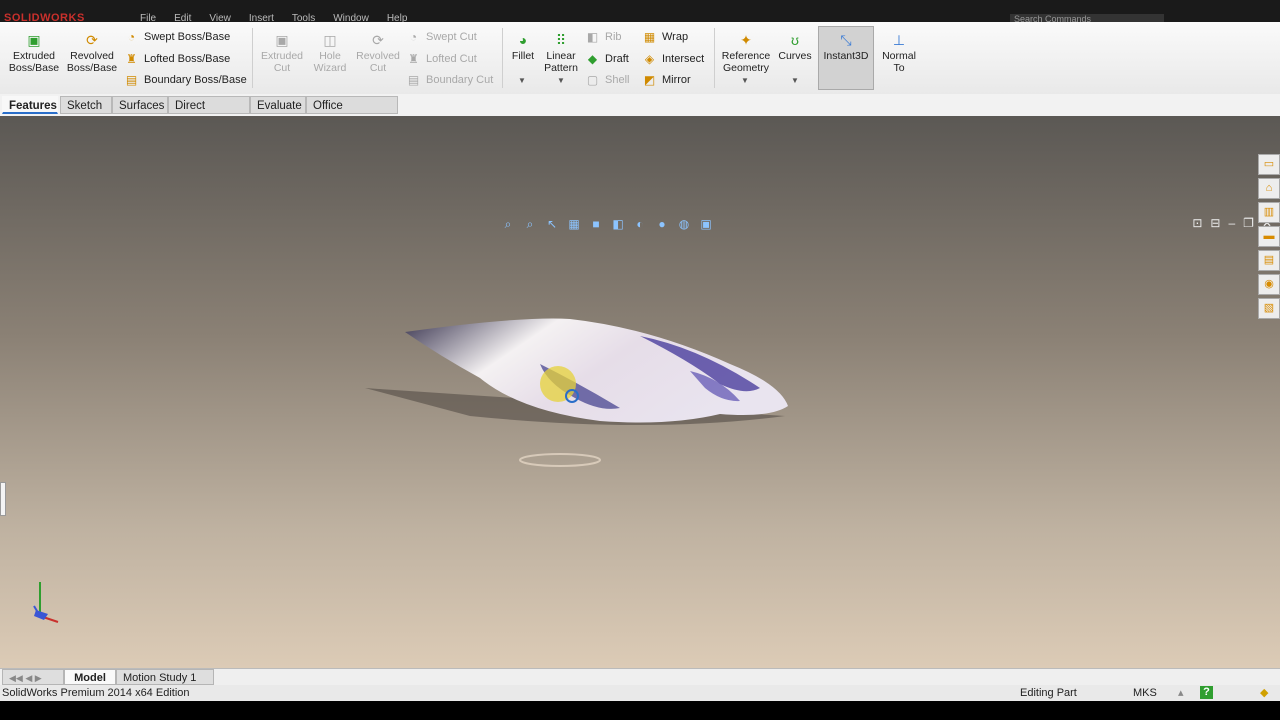  Describe the element at coordinates (574, 224) in the screenshot. I see `section-view-icon: ▦` at that location.